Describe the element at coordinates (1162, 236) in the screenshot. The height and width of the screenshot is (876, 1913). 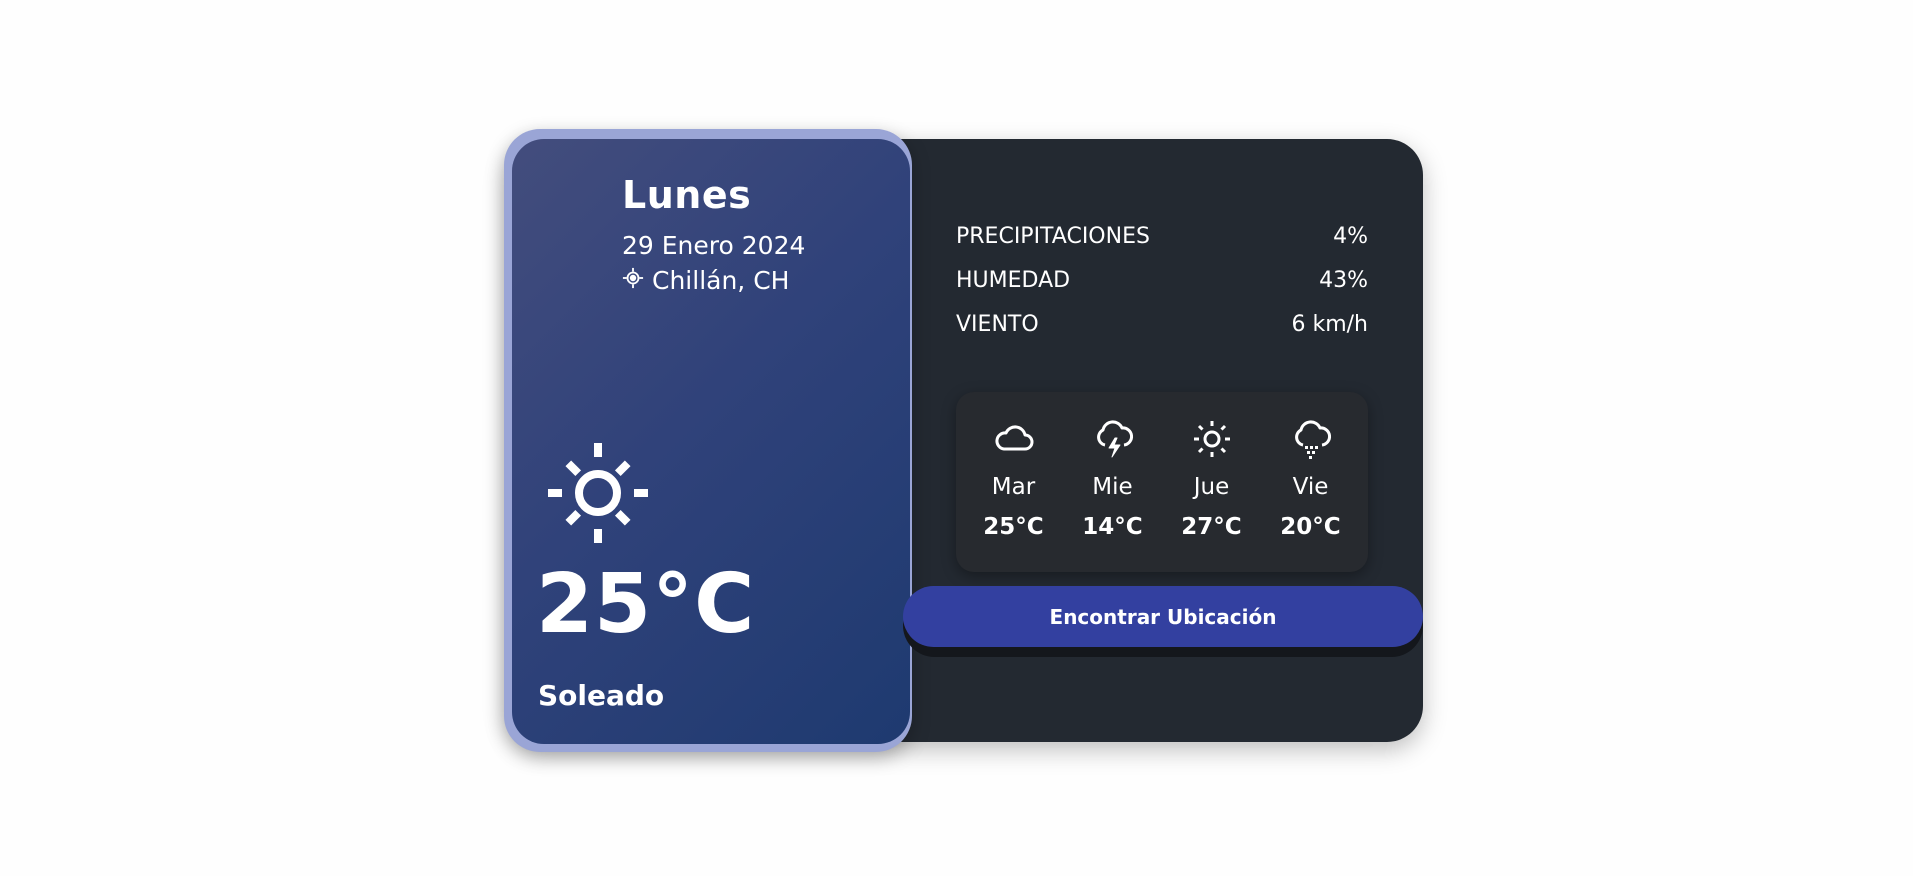
I see `stat-precipitation: PRECIPITACIONES 4%` at that location.